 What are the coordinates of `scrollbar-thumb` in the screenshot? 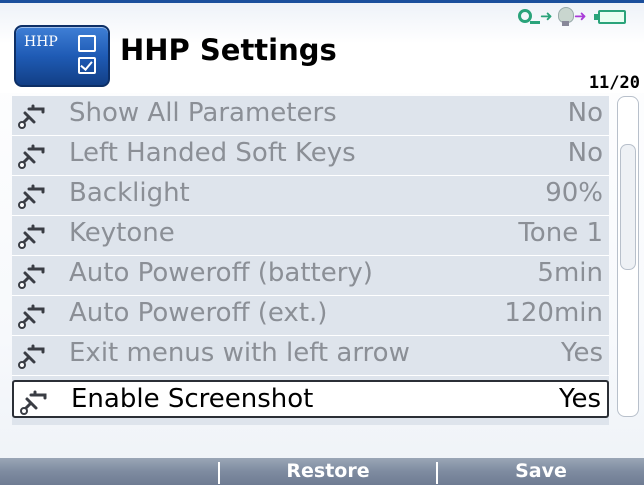 It's located at (628, 207).